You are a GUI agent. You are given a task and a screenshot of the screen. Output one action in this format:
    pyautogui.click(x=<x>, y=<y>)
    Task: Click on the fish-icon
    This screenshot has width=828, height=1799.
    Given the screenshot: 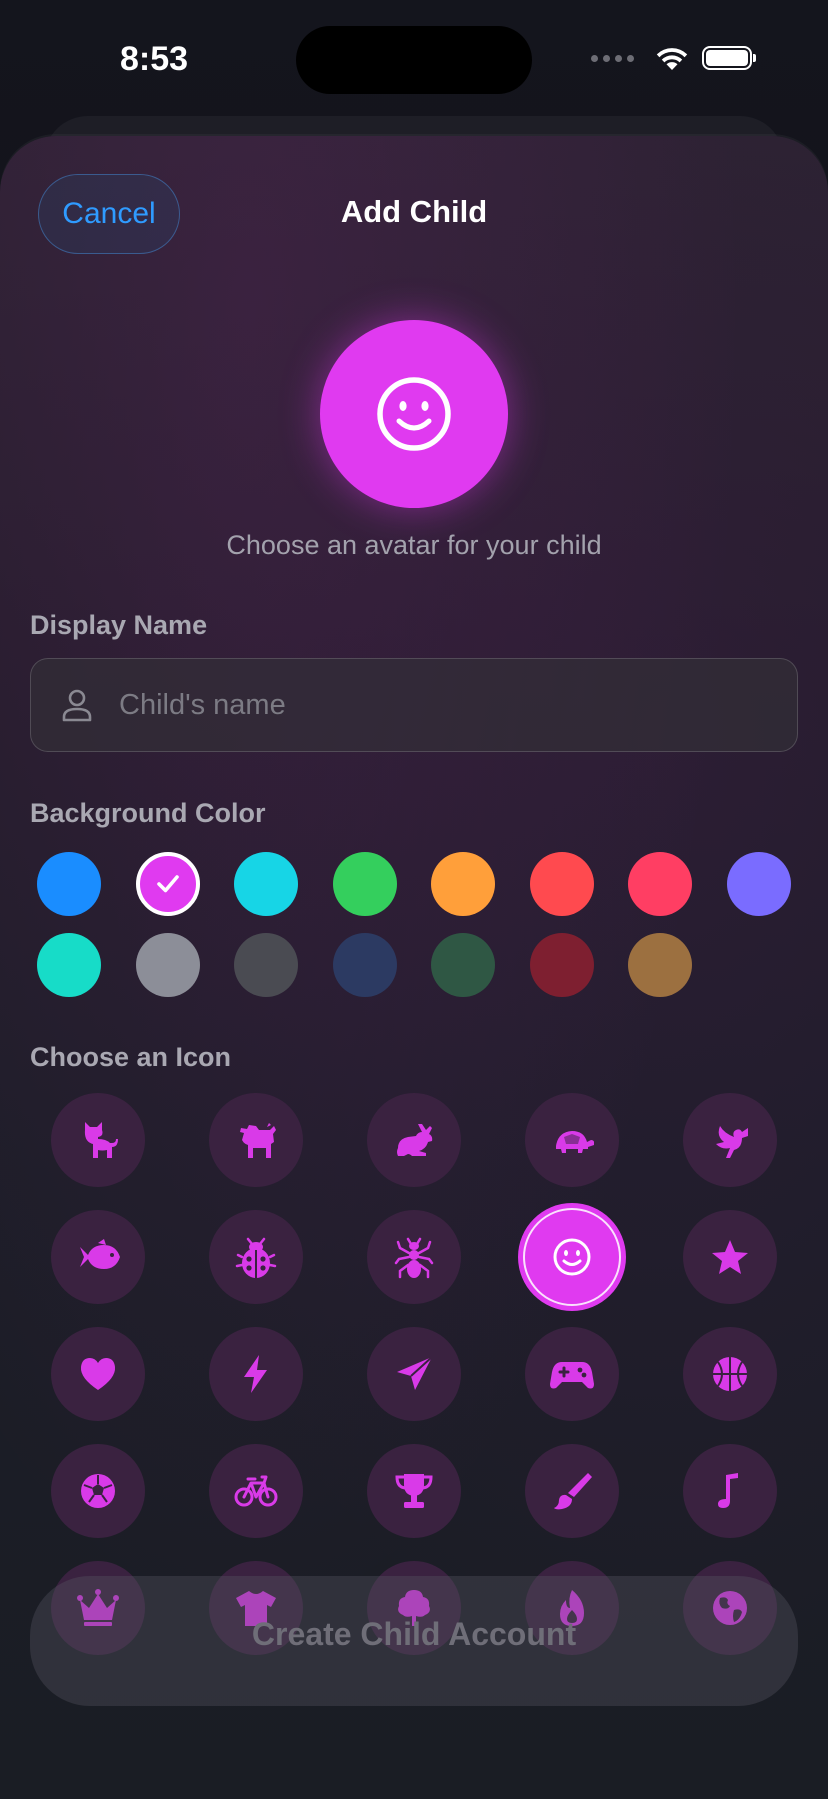 What is the action you would take?
    pyautogui.click(x=100, y=1254)
    